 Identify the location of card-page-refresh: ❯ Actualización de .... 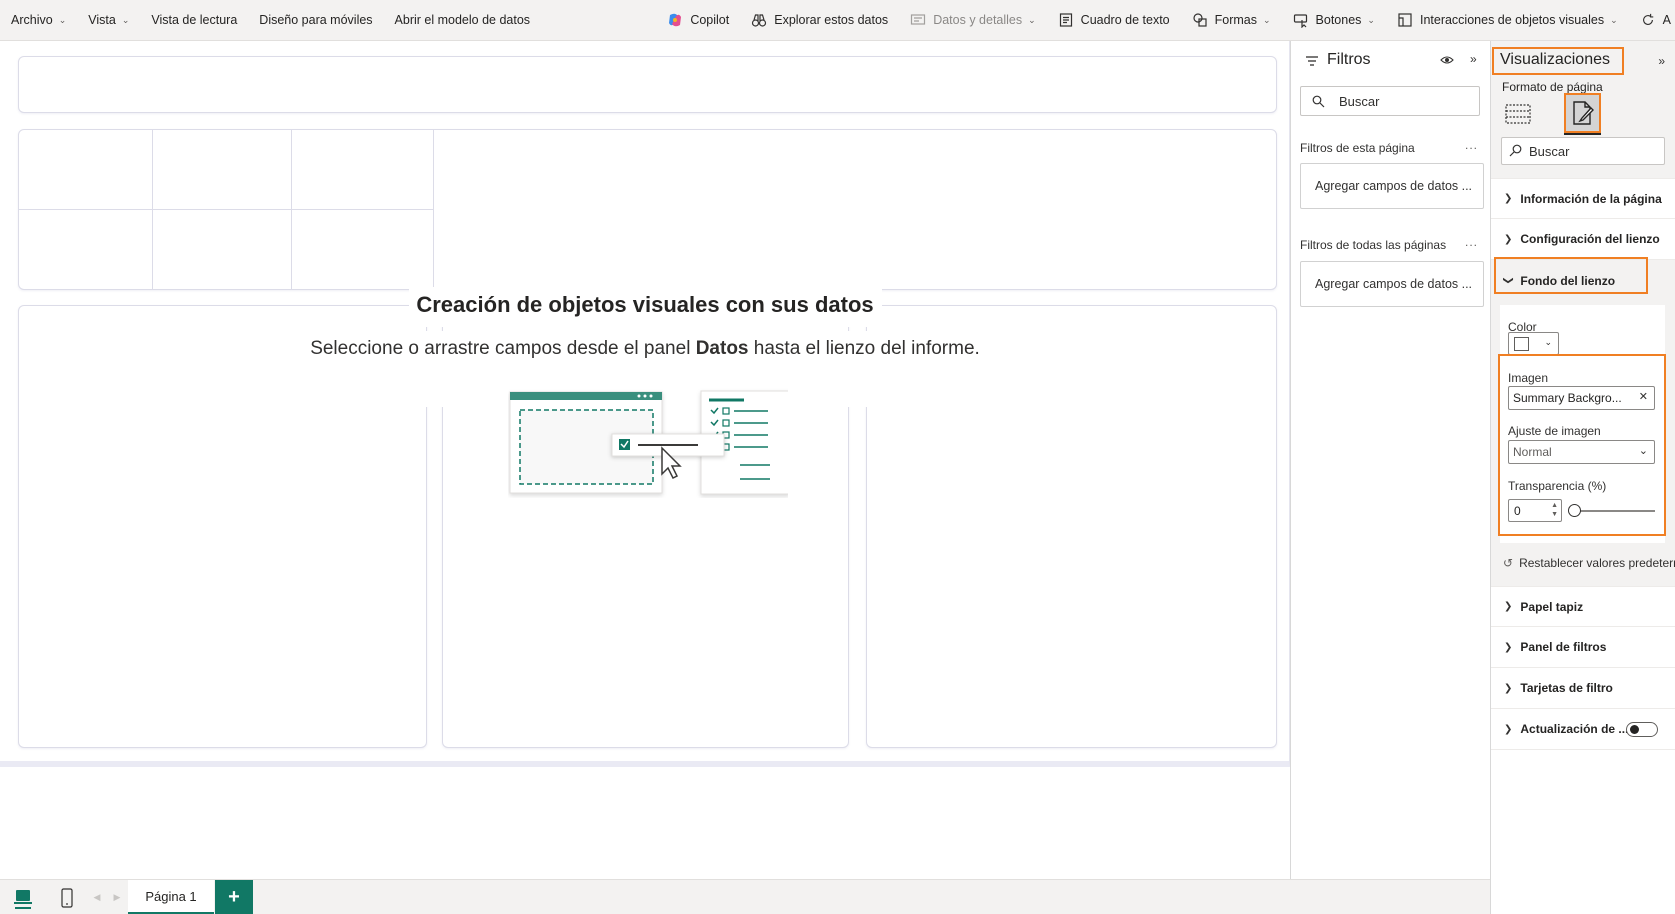
(1583, 729).